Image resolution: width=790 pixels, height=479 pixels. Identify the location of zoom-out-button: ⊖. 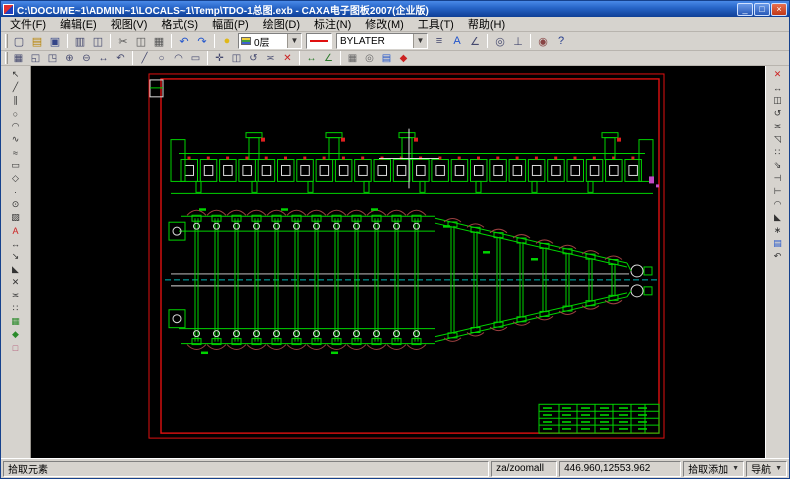
(86, 58).